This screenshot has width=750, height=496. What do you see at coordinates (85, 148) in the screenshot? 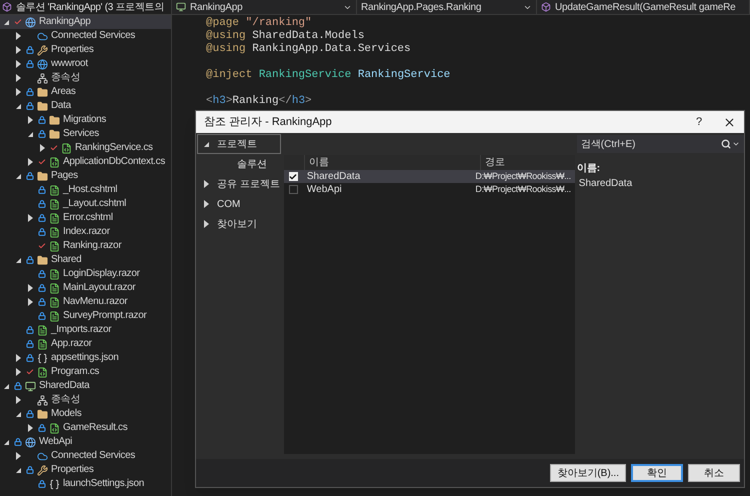
I see `tree-item: RankingService.cs` at bounding box center [85, 148].